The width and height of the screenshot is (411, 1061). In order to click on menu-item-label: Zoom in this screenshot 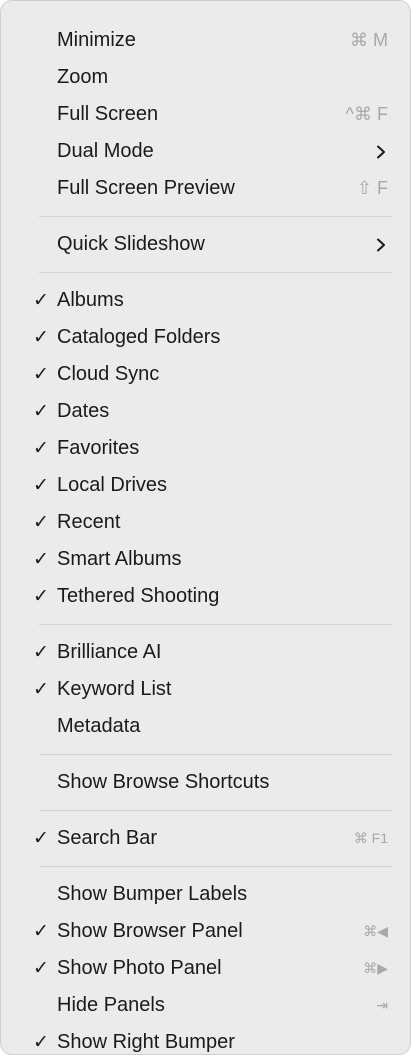, I will do `click(83, 77)`.